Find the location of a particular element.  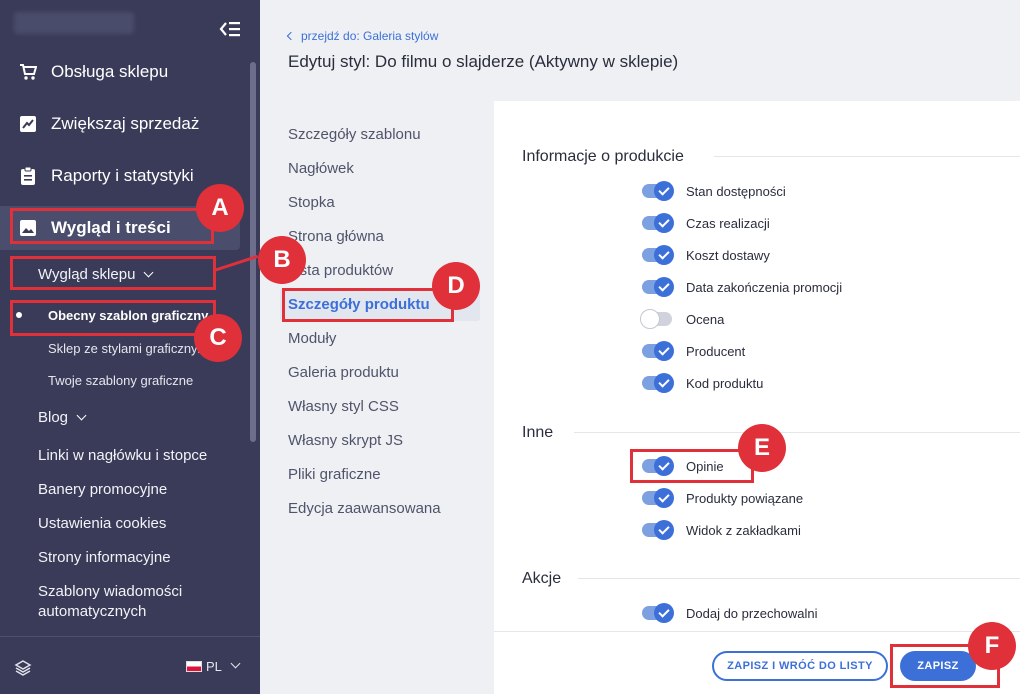

menu-item-label: Raporty i statystyki is located at coordinates (122, 175).